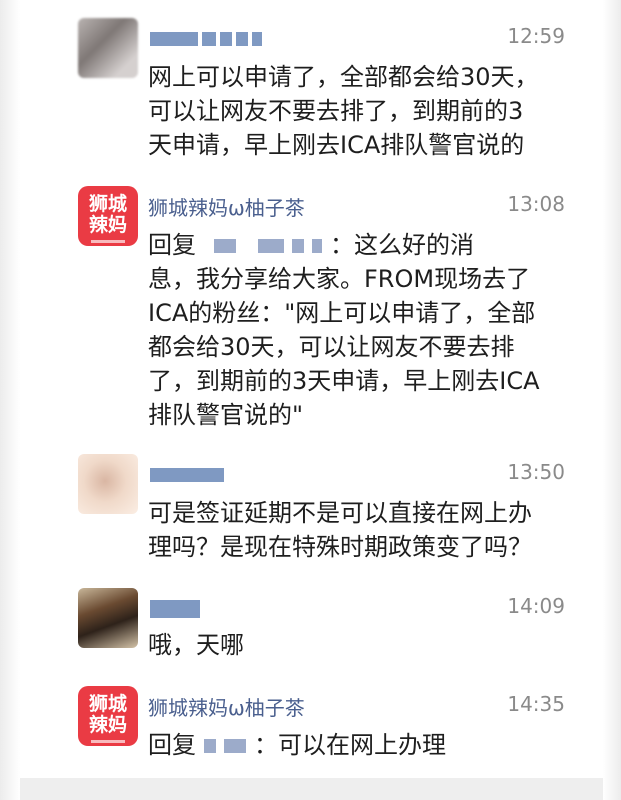 The width and height of the screenshot is (621, 800). What do you see at coordinates (350, 745) in the screenshot?
I see `reply-suffix: ：可以在网上办理` at bounding box center [350, 745].